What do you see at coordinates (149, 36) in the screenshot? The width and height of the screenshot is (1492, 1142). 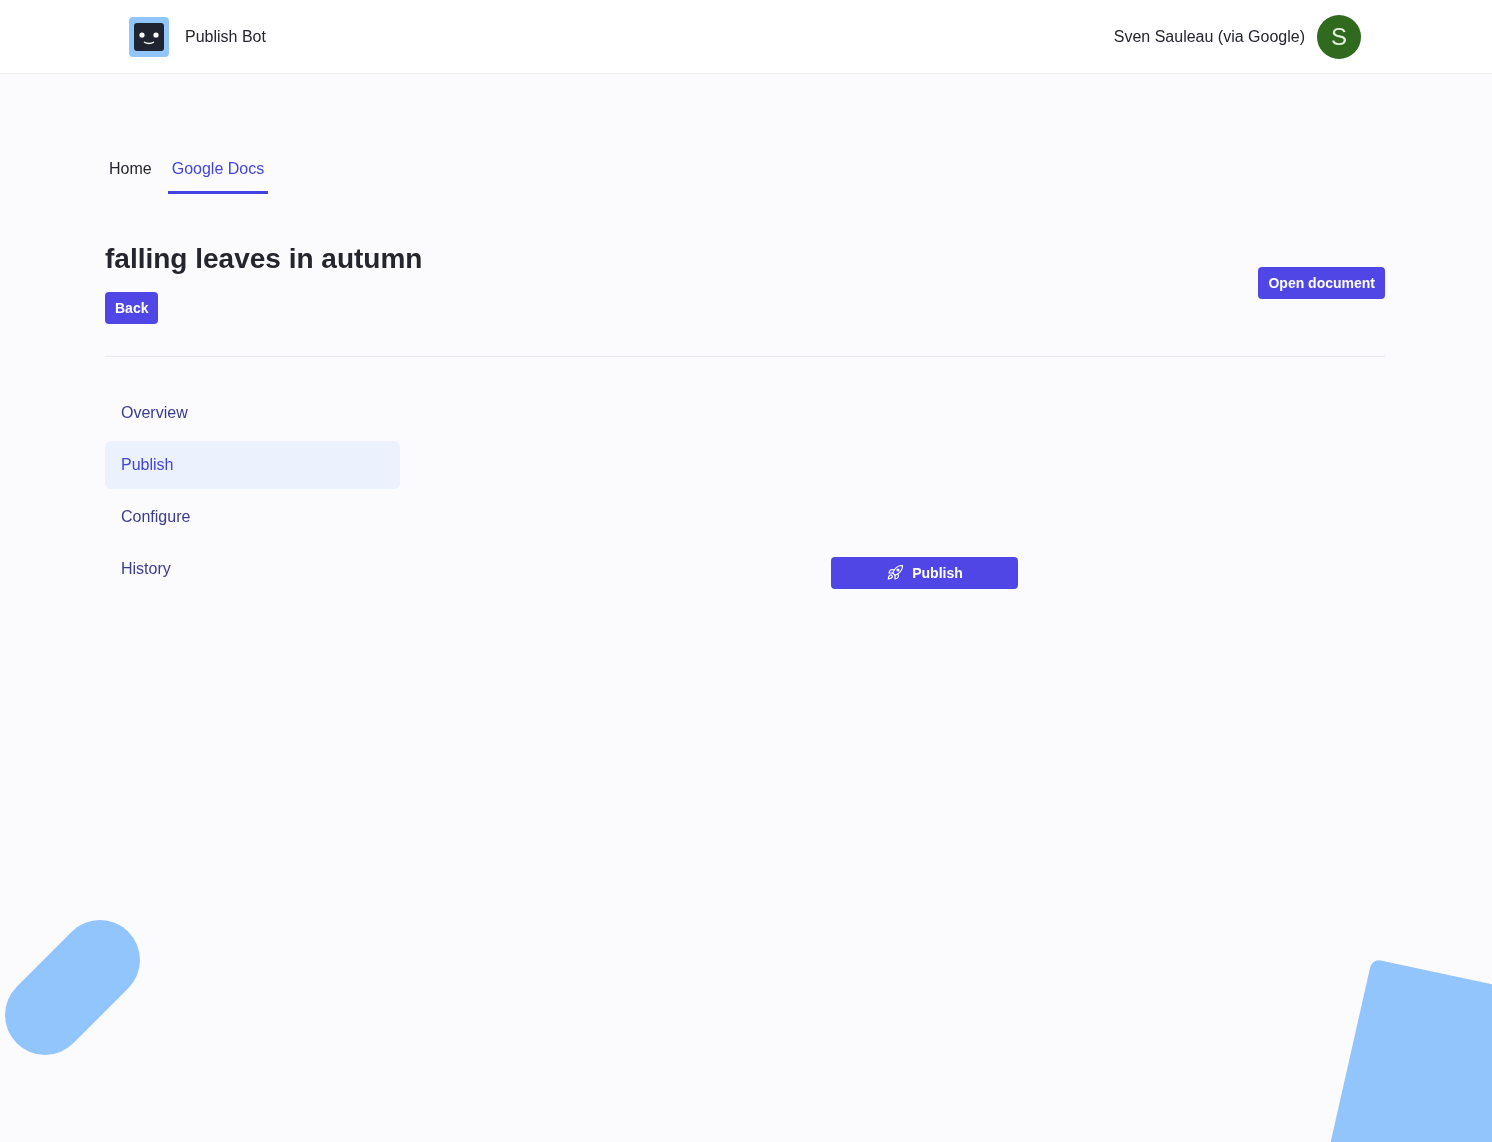 I see `robot-logo-icon` at bounding box center [149, 36].